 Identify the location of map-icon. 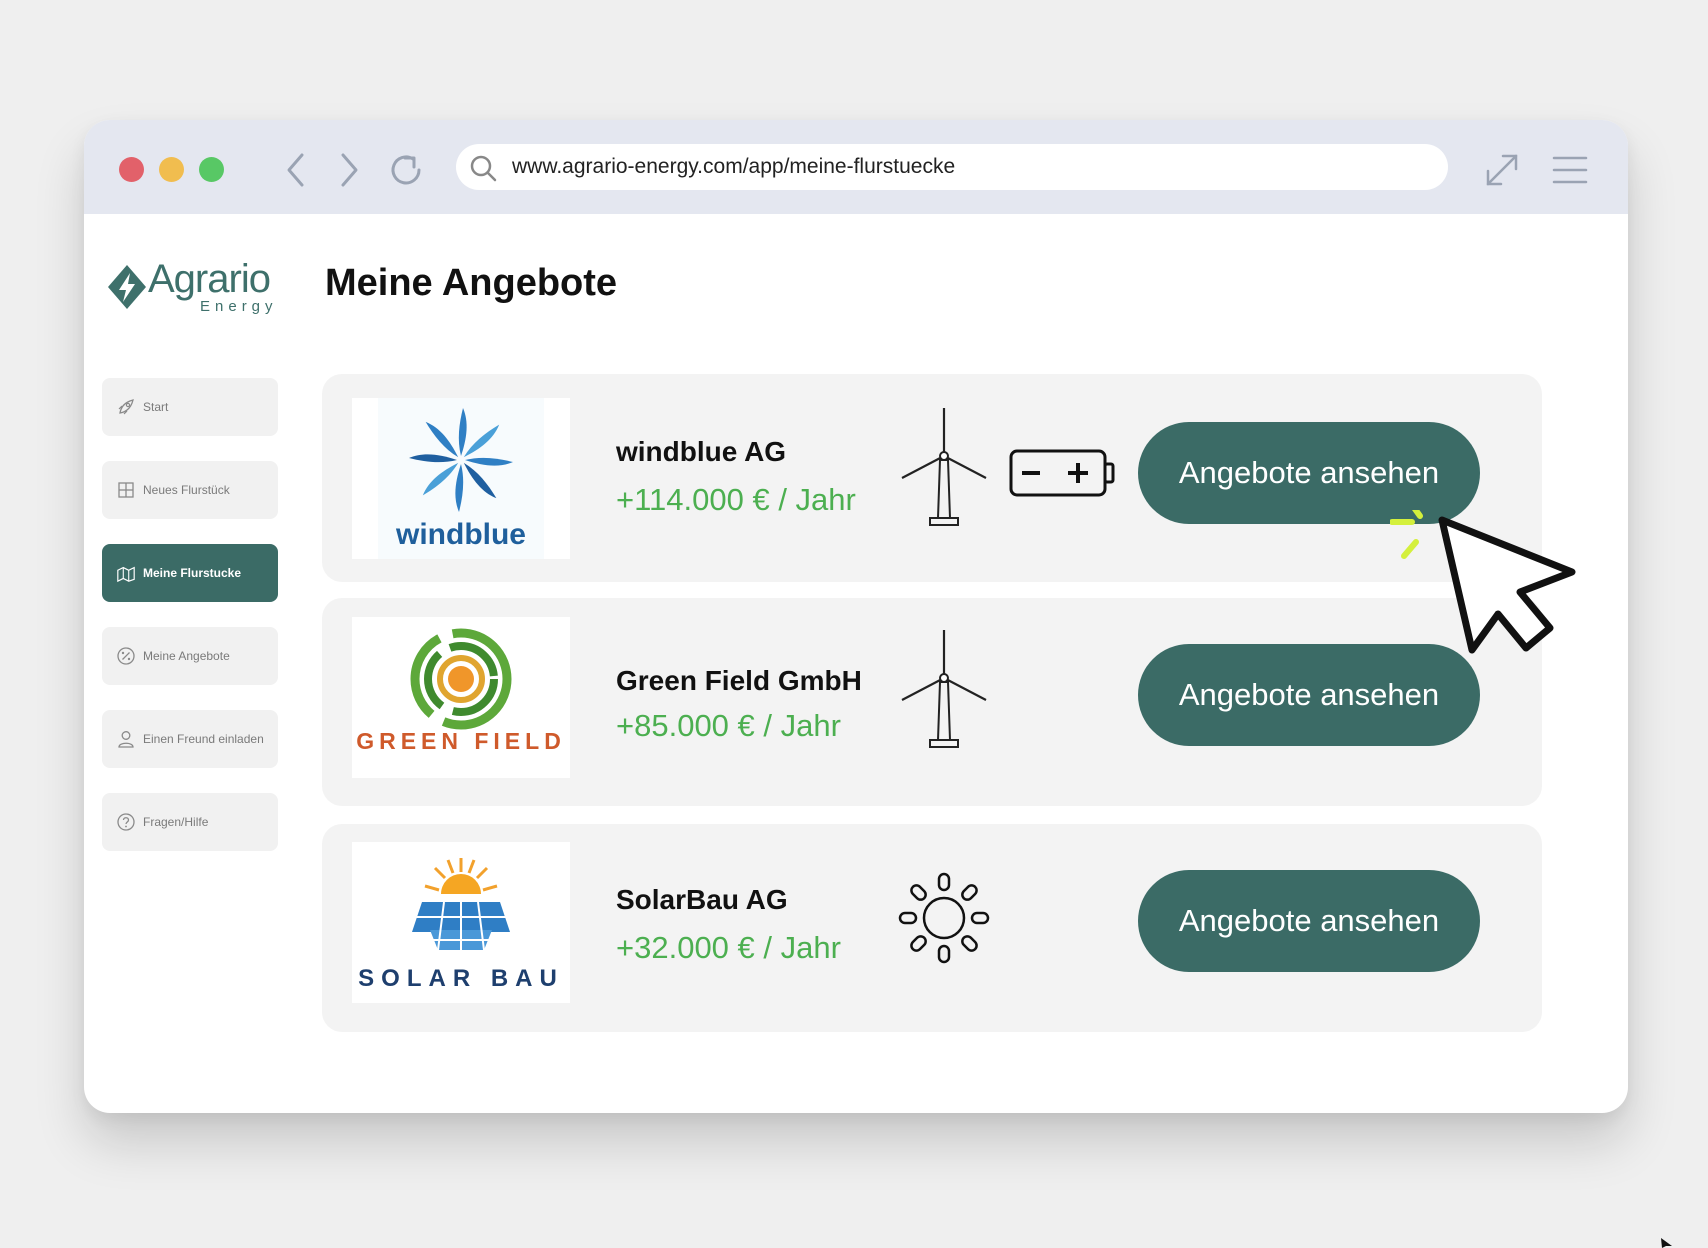
(126, 573).